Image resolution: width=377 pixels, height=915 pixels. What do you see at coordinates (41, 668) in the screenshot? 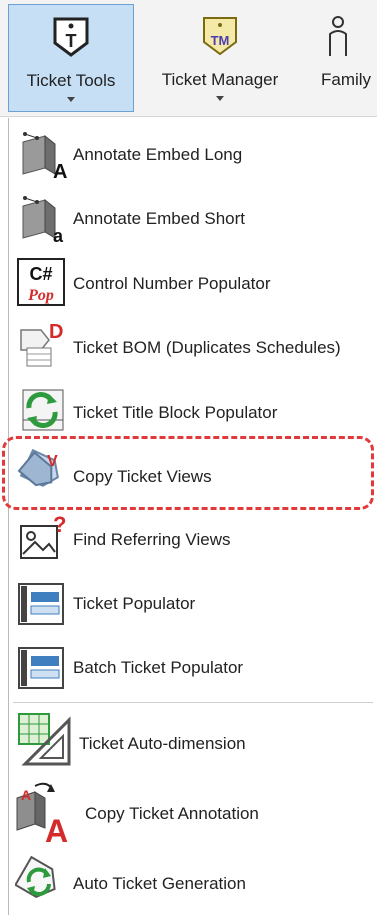
I see `batch-ticket-populator-icon` at bounding box center [41, 668].